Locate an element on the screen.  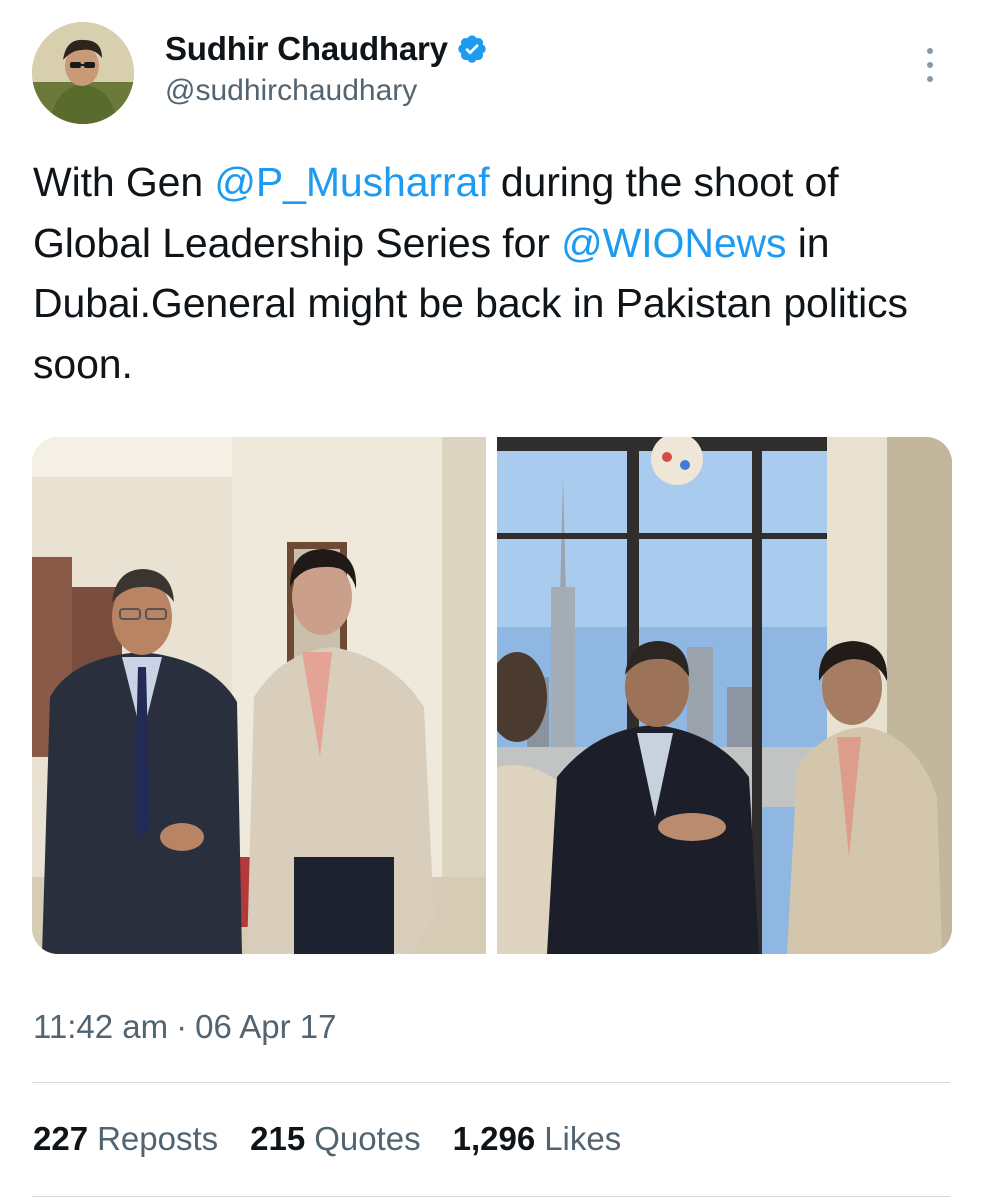
mention-link: @WIONews is located at coordinates (673, 243).